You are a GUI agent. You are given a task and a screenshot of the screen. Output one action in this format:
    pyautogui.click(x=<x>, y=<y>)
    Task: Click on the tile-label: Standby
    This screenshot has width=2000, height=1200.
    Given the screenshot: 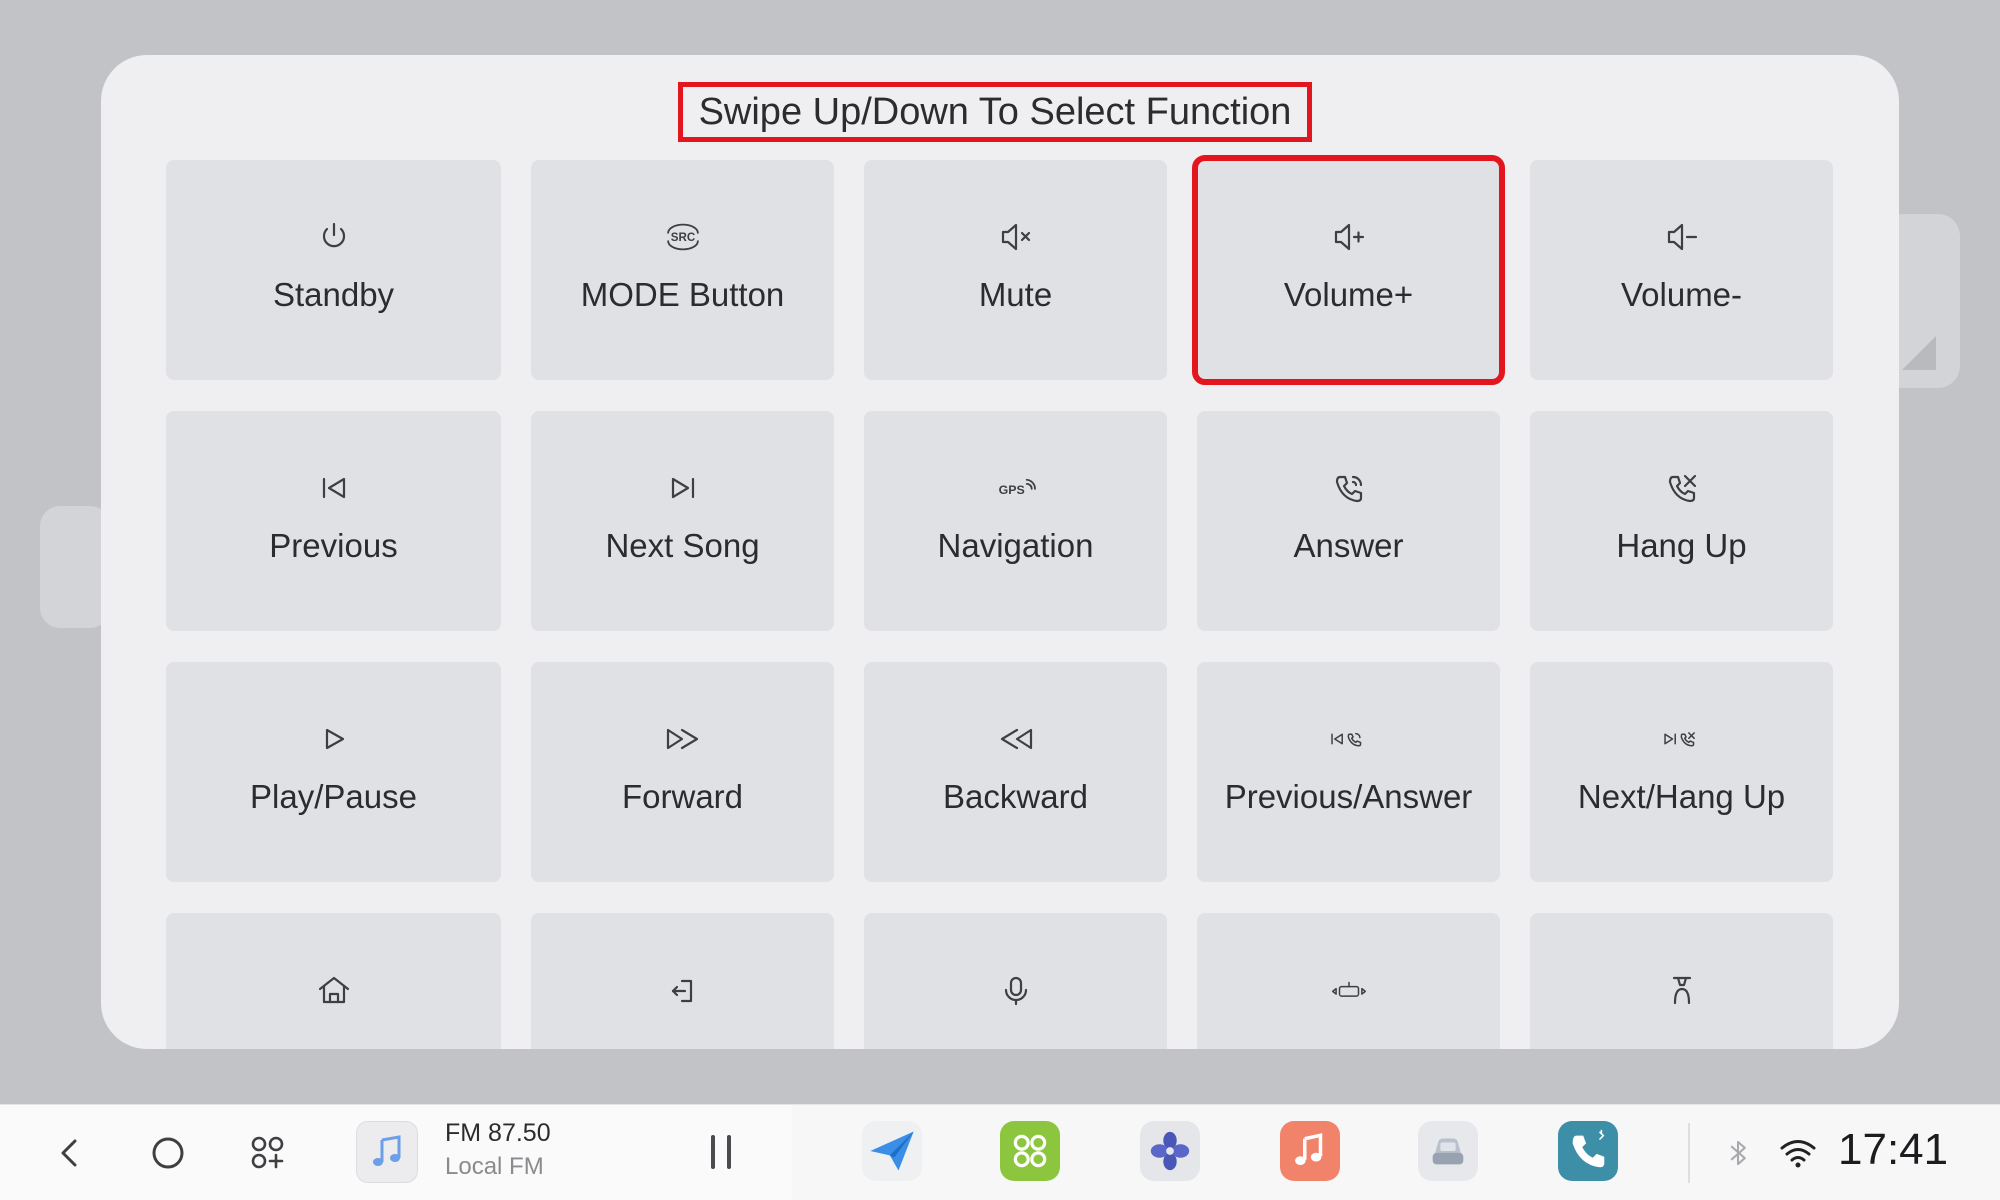 What is the action you would take?
    pyautogui.click(x=333, y=294)
    